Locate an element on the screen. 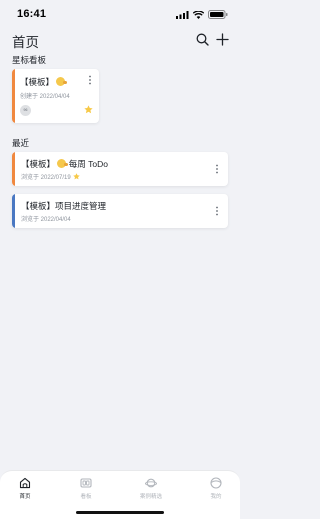 This screenshot has height=519, width=320. tab-label: 我的 is located at coordinates (216, 497).